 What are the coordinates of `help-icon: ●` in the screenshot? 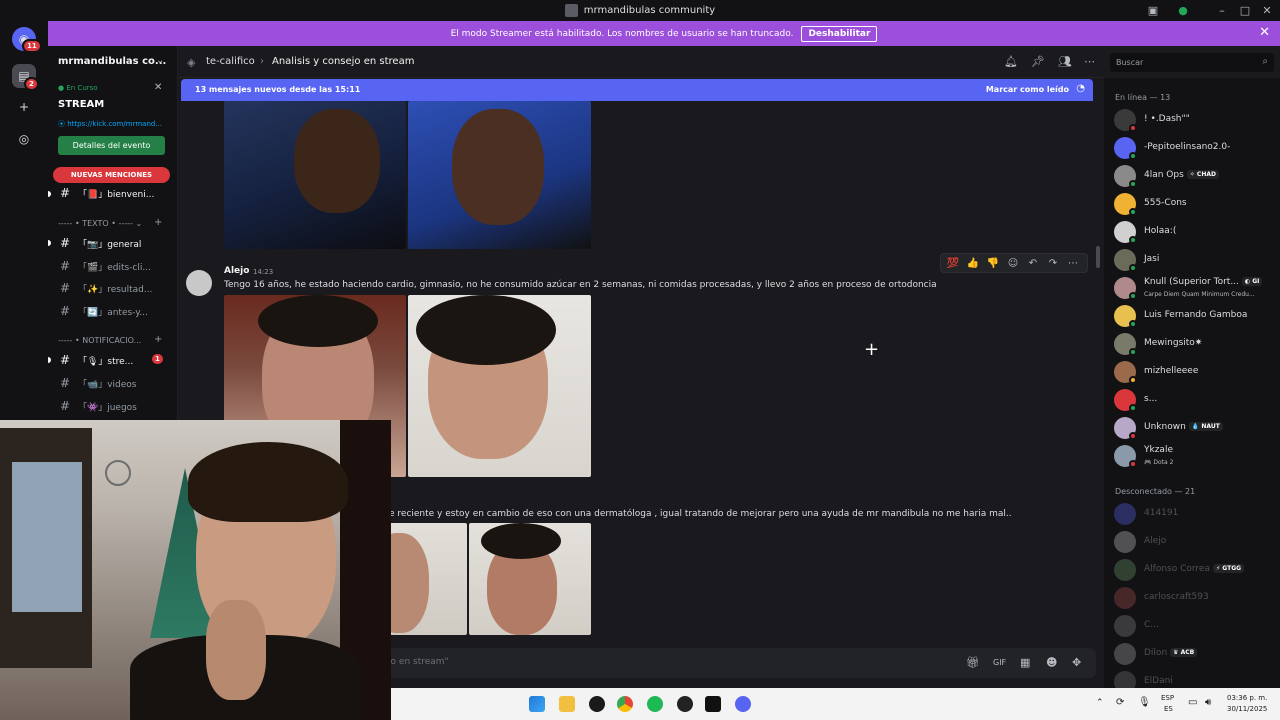 It's located at (1183, 10).